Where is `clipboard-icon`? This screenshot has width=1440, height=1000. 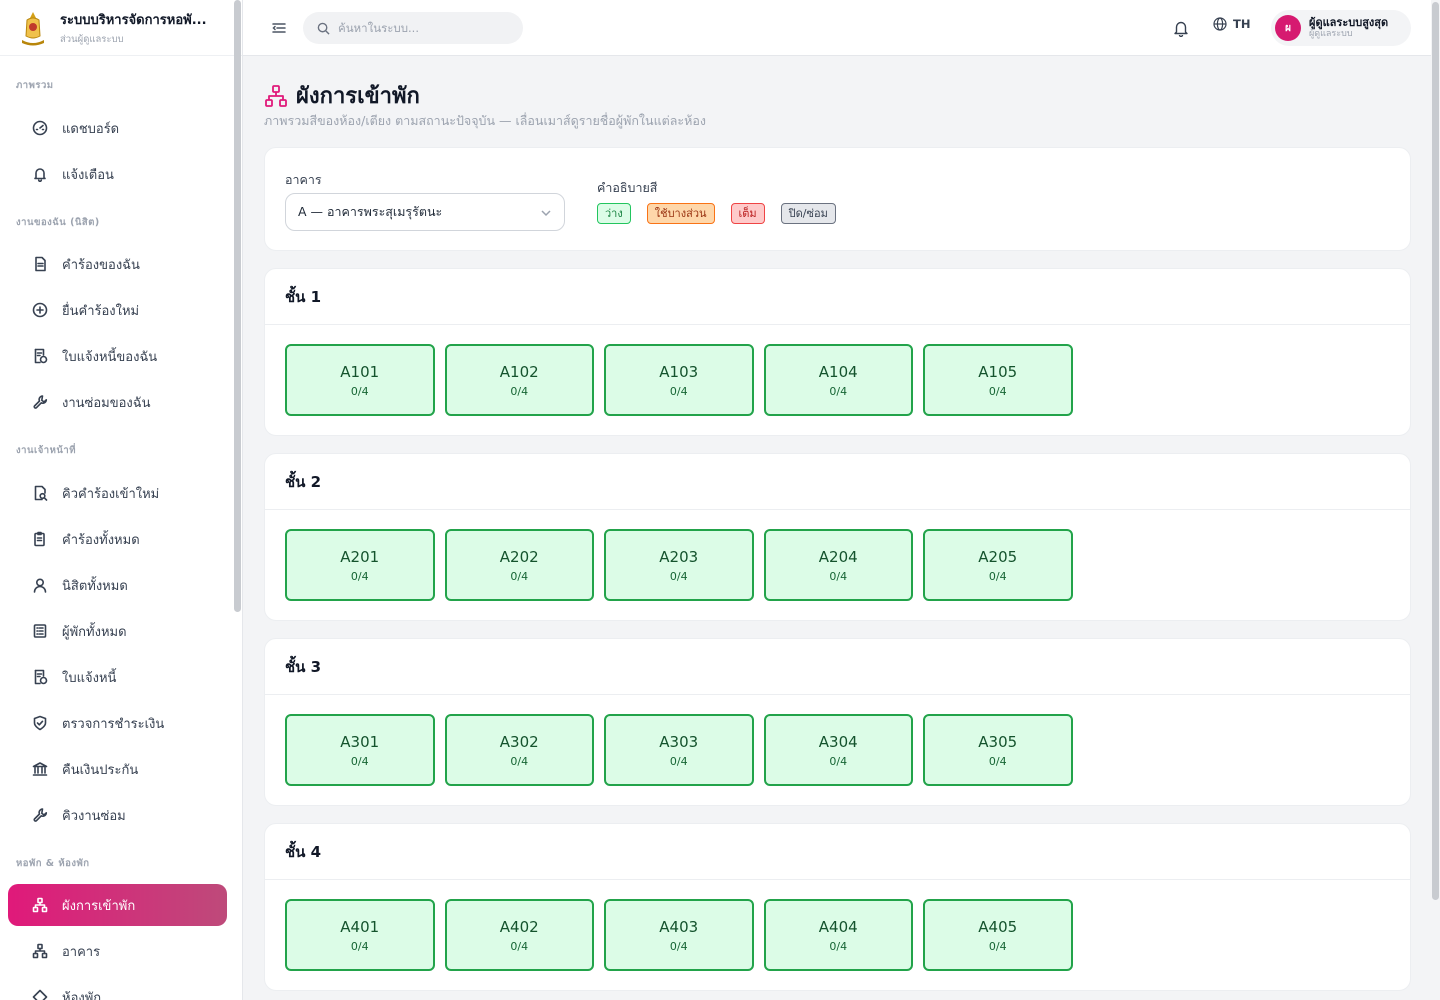 clipboard-icon is located at coordinates (40, 539).